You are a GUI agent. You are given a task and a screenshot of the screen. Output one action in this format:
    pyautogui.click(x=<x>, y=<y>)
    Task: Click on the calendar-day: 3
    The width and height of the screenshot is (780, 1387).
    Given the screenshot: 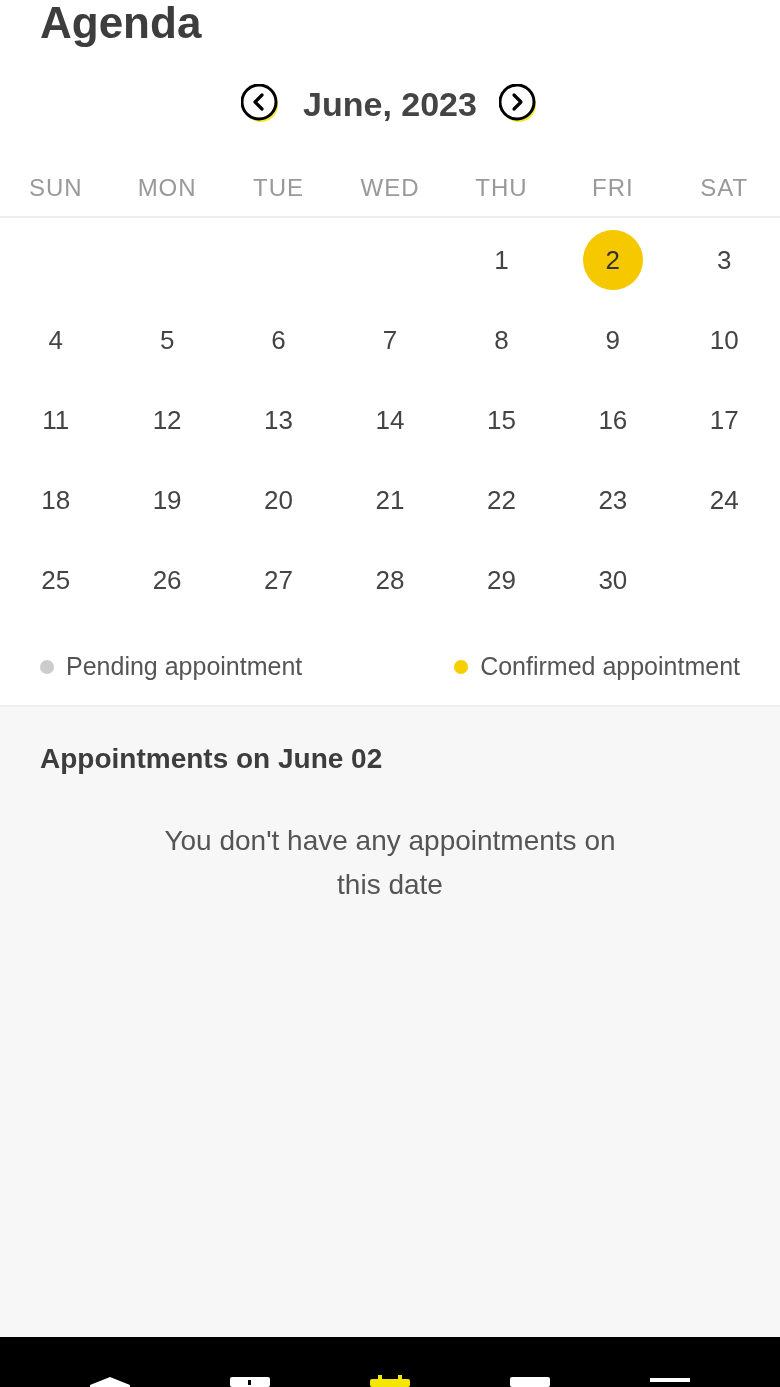 What is the action you would take?
    pyautogui.click(x=724, y=260)
    